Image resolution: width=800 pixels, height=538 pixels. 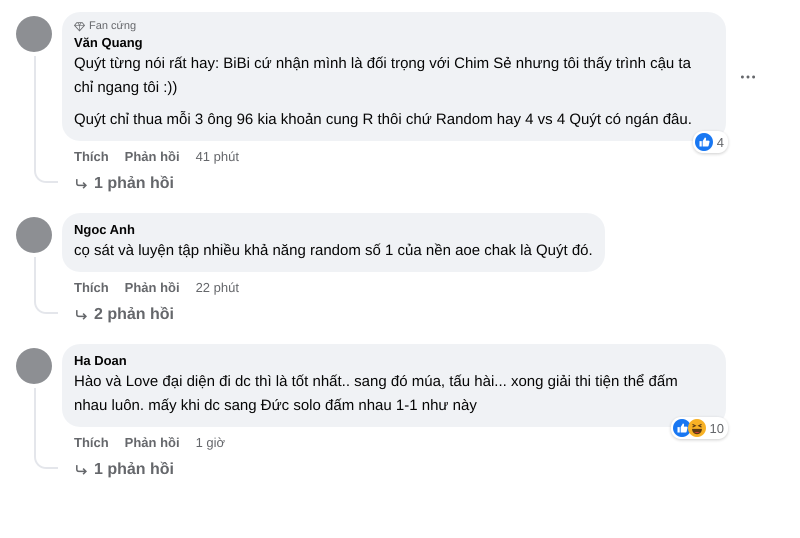 I want to click on reaction-count: 4, so click(x=720, y=142).